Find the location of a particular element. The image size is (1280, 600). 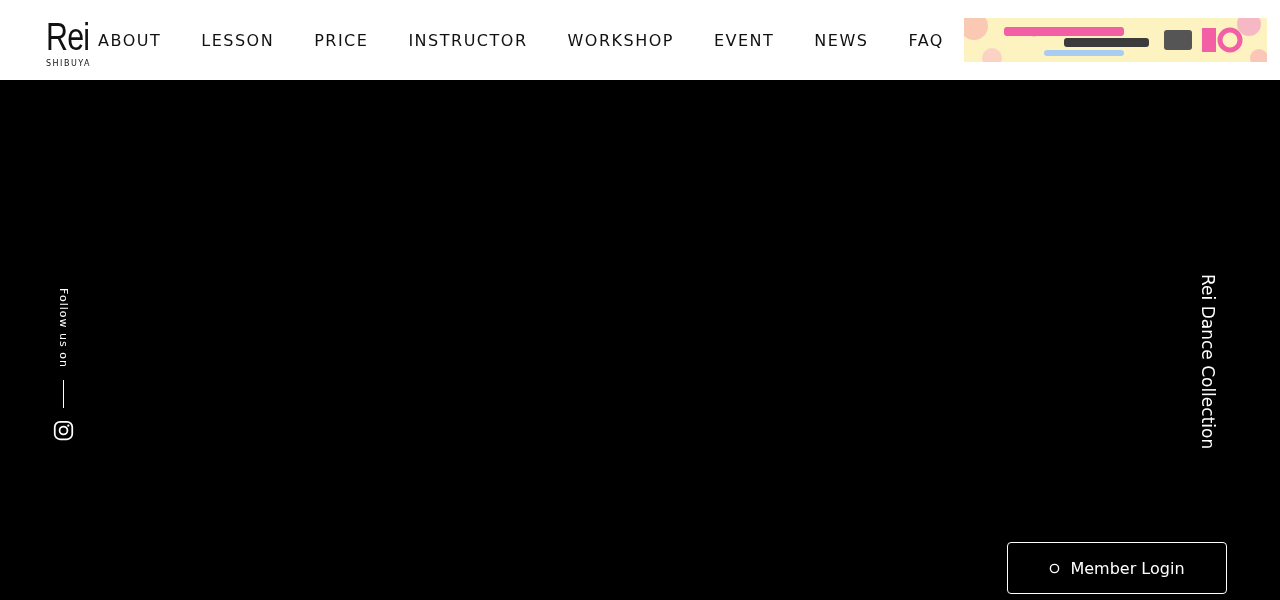

side-title: Rei Dance Collection is located at coordinates (1208, 362).